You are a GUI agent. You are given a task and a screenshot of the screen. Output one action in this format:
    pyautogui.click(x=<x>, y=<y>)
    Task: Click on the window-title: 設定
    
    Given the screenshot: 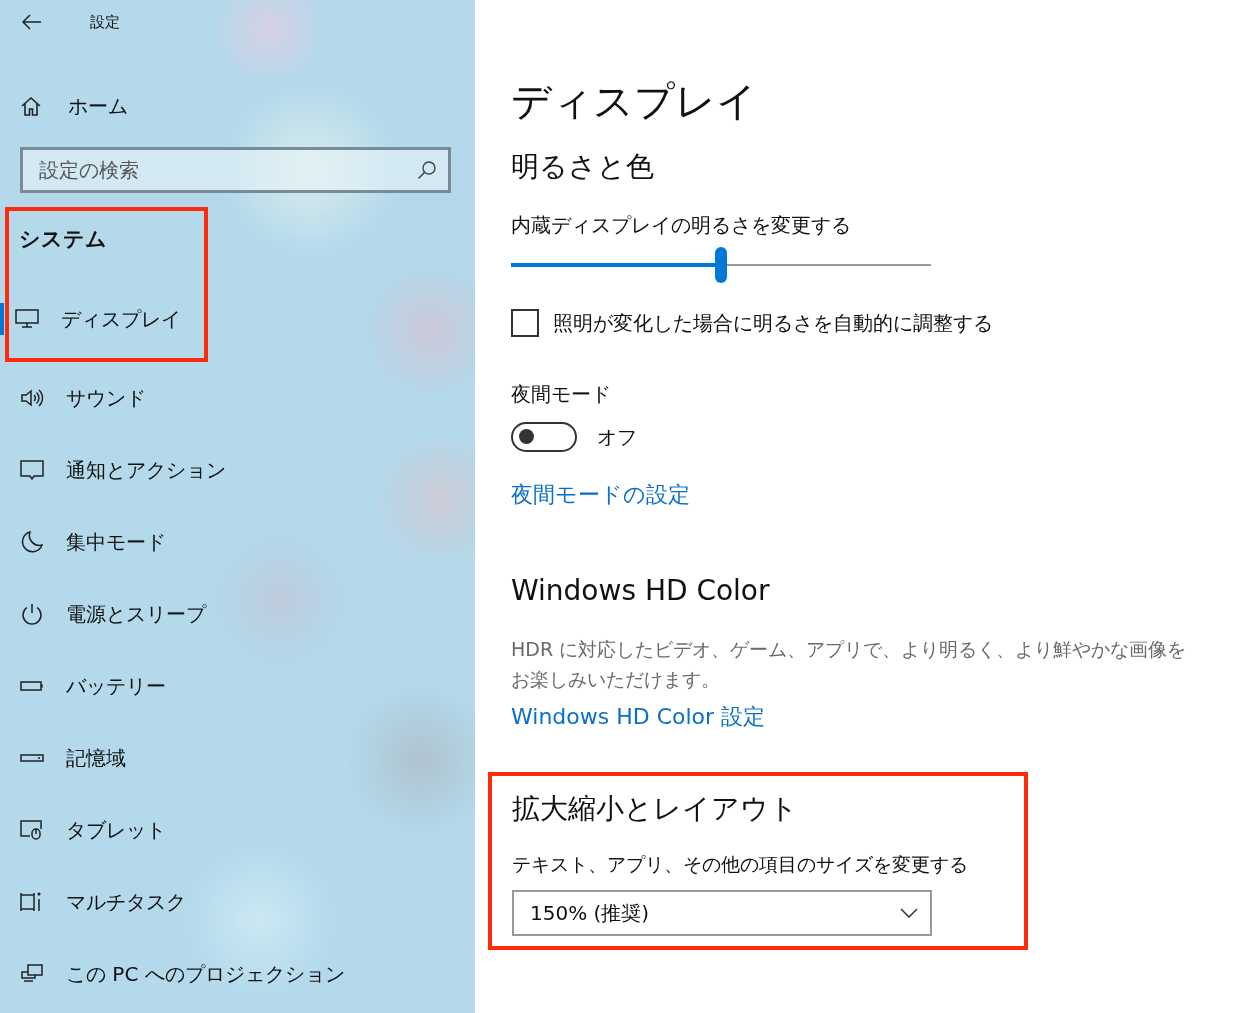 What is the action you would take?
    pyautogui.click(x=105, y=22)
    